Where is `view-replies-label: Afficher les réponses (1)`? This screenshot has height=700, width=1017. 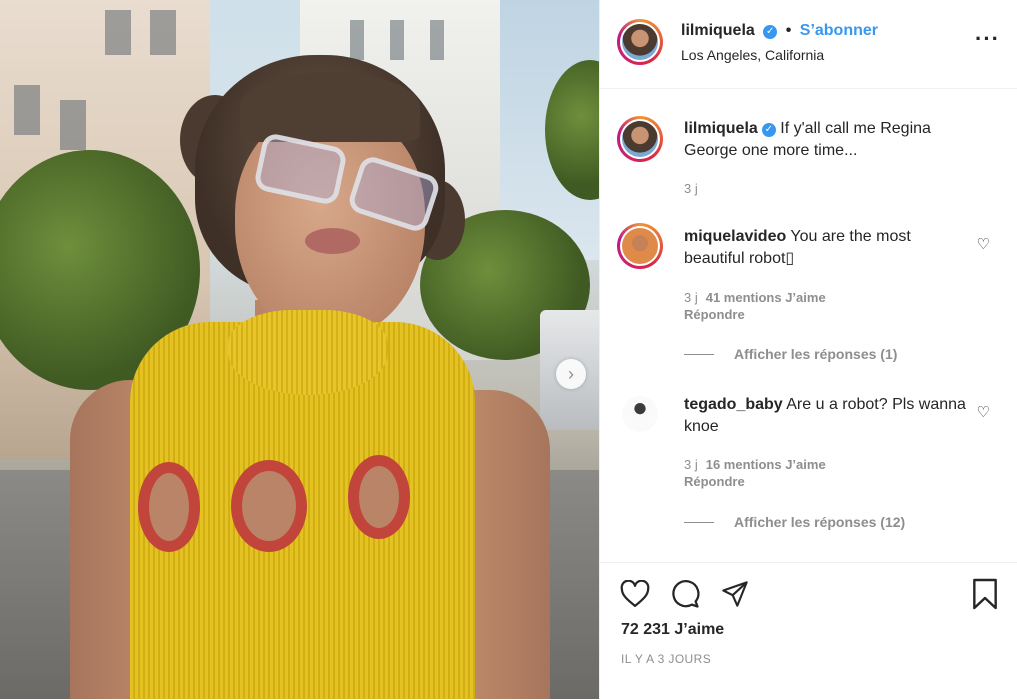
view-replies-label: Afficher les réponses (1) is located at coordinates (816, 354).